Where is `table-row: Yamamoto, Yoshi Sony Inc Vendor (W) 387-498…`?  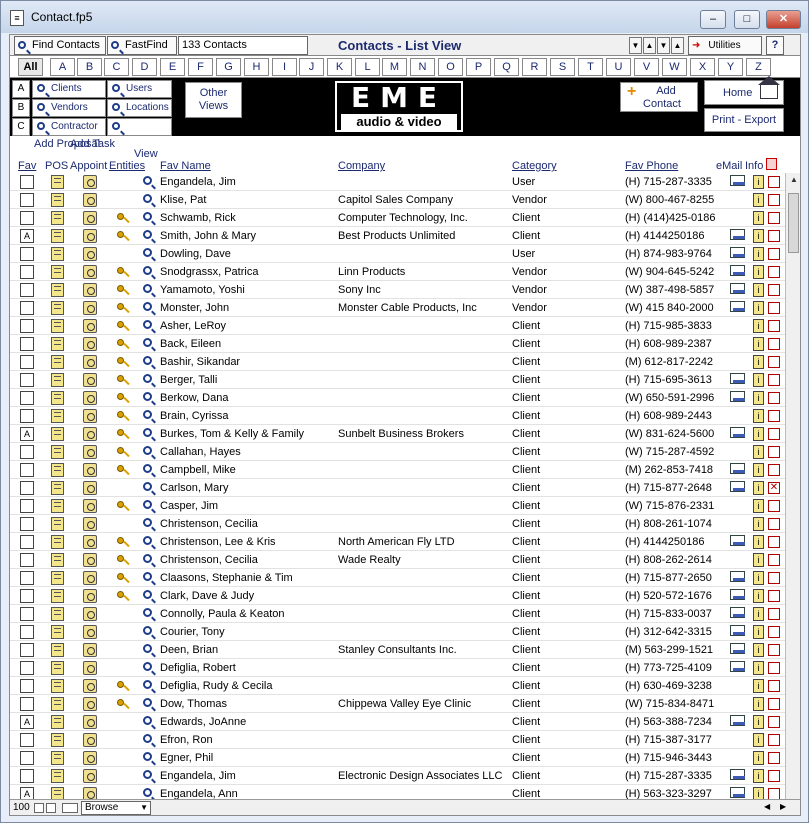 table-row: Yamamoto, Yoshi Sony Inc Vendor (W) 387-498… is located at coordinates (397, 290).